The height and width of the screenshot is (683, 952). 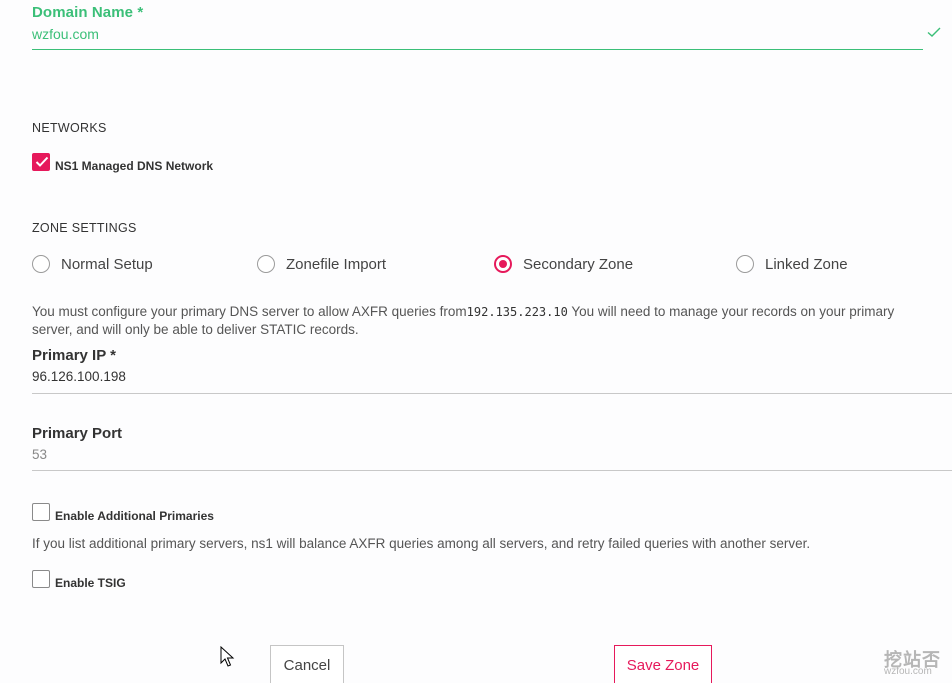 What do you see at coordinates (74, 355) in the screenshot?
I see `primary-ip-label: Primary IP *` at bounding box center [74, 355].